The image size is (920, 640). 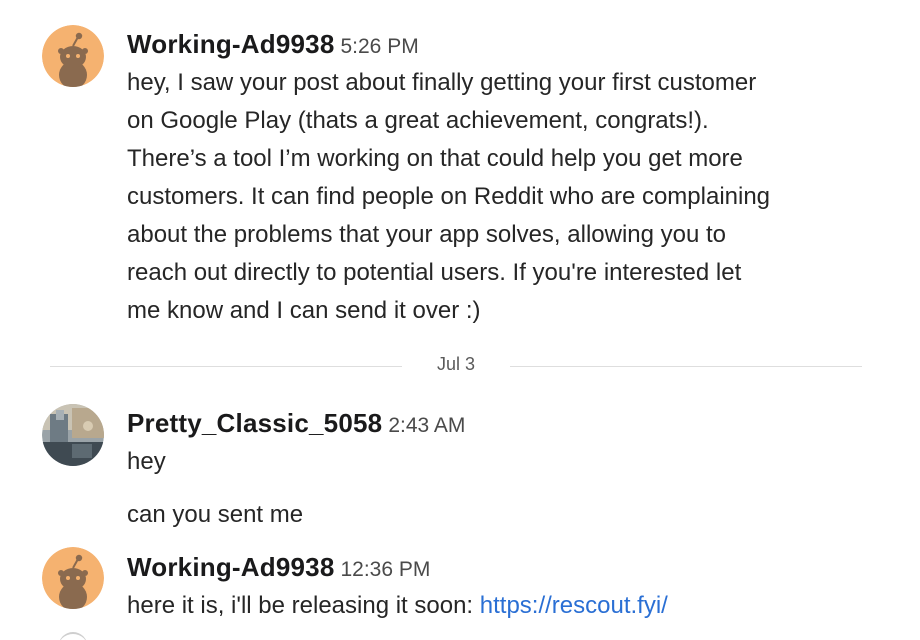 What do you see at coordinates (73, 636) in the screenshot?
I see `avatar-icon` at bounding box center [73, 636].